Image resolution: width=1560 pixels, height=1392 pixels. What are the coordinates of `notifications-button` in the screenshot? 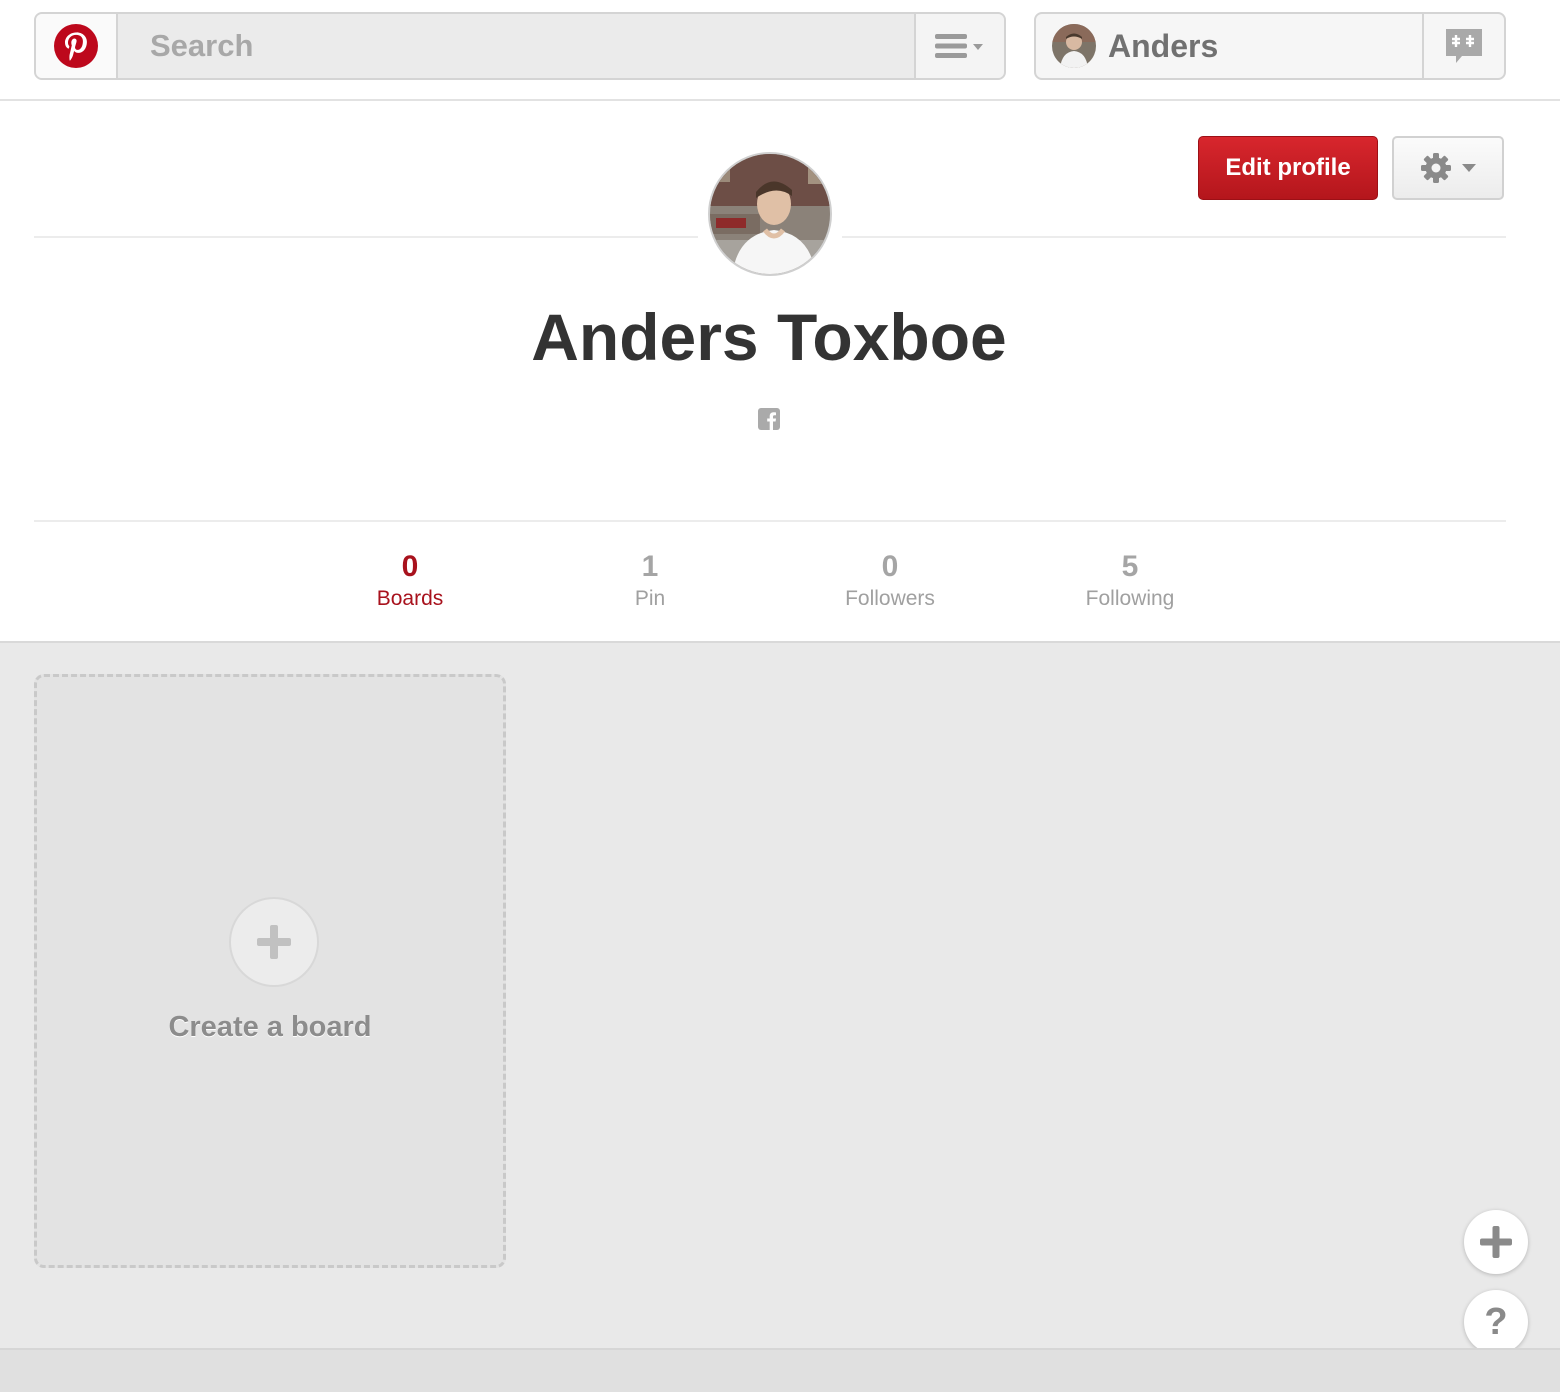 It's located at (1463, 46).